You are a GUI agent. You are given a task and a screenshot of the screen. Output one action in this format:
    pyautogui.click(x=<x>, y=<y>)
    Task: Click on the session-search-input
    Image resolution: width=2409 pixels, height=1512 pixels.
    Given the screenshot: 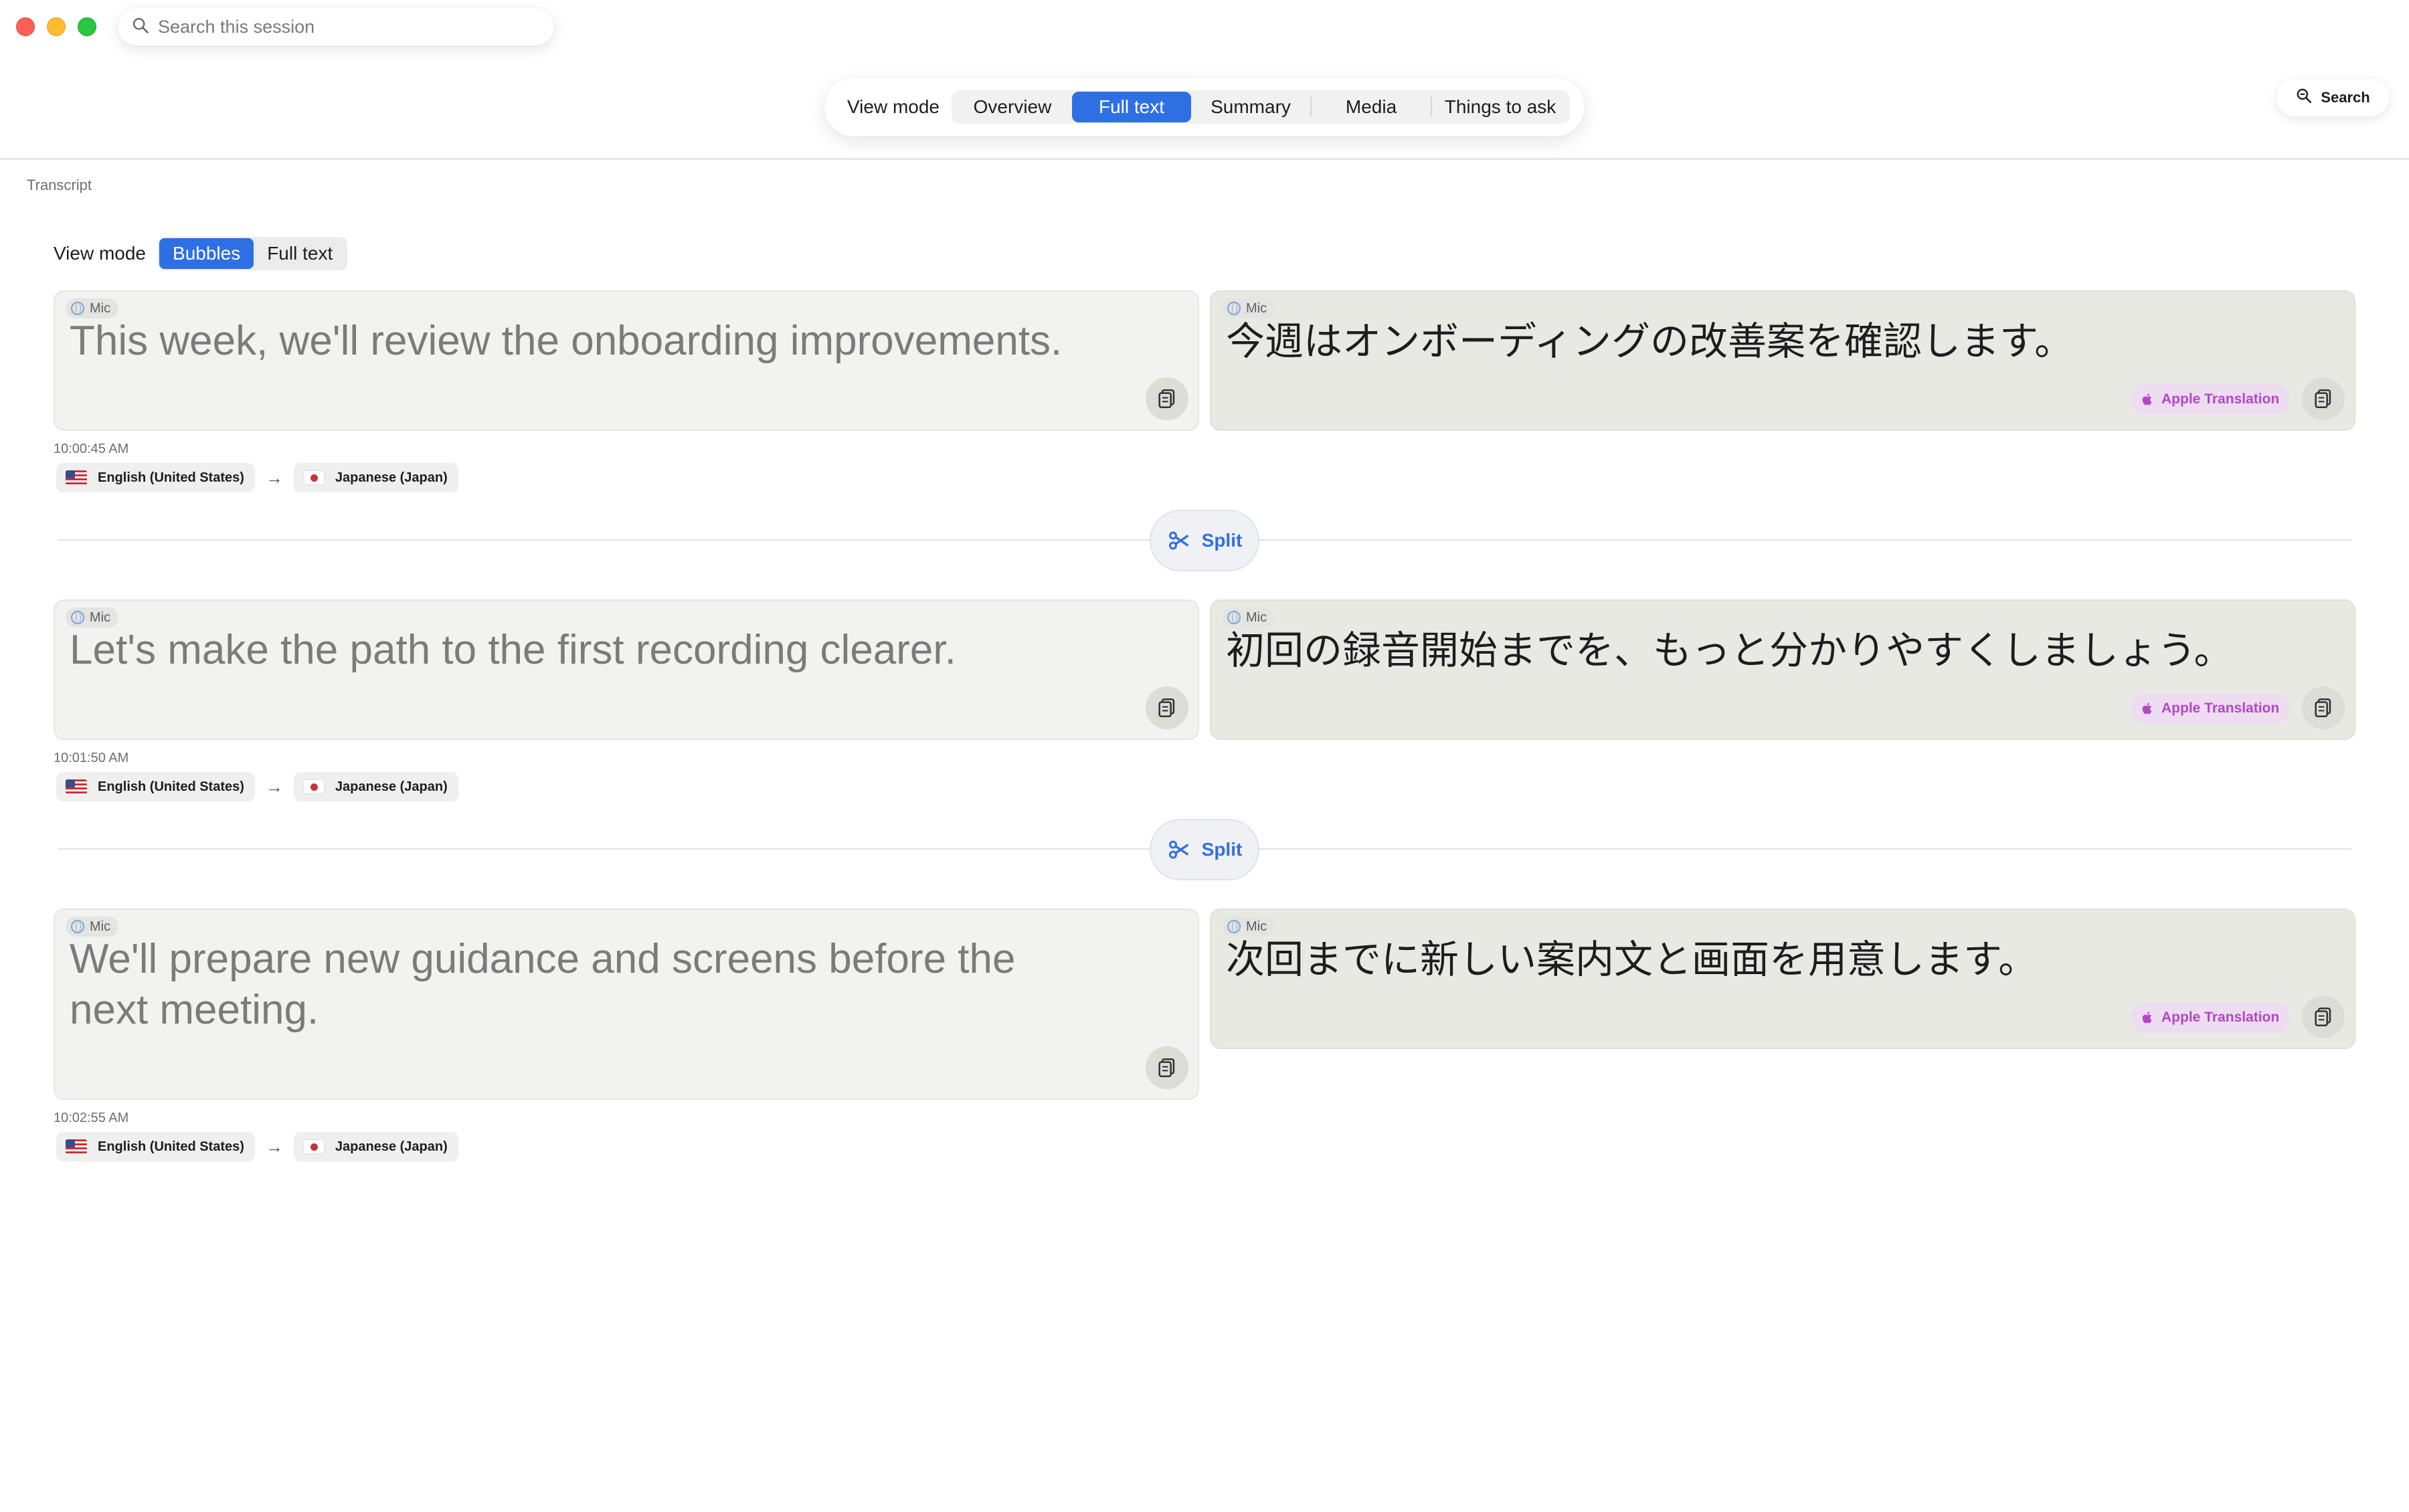 What is the action you would take?
    pyautogui.click(x=345, y=26)
    